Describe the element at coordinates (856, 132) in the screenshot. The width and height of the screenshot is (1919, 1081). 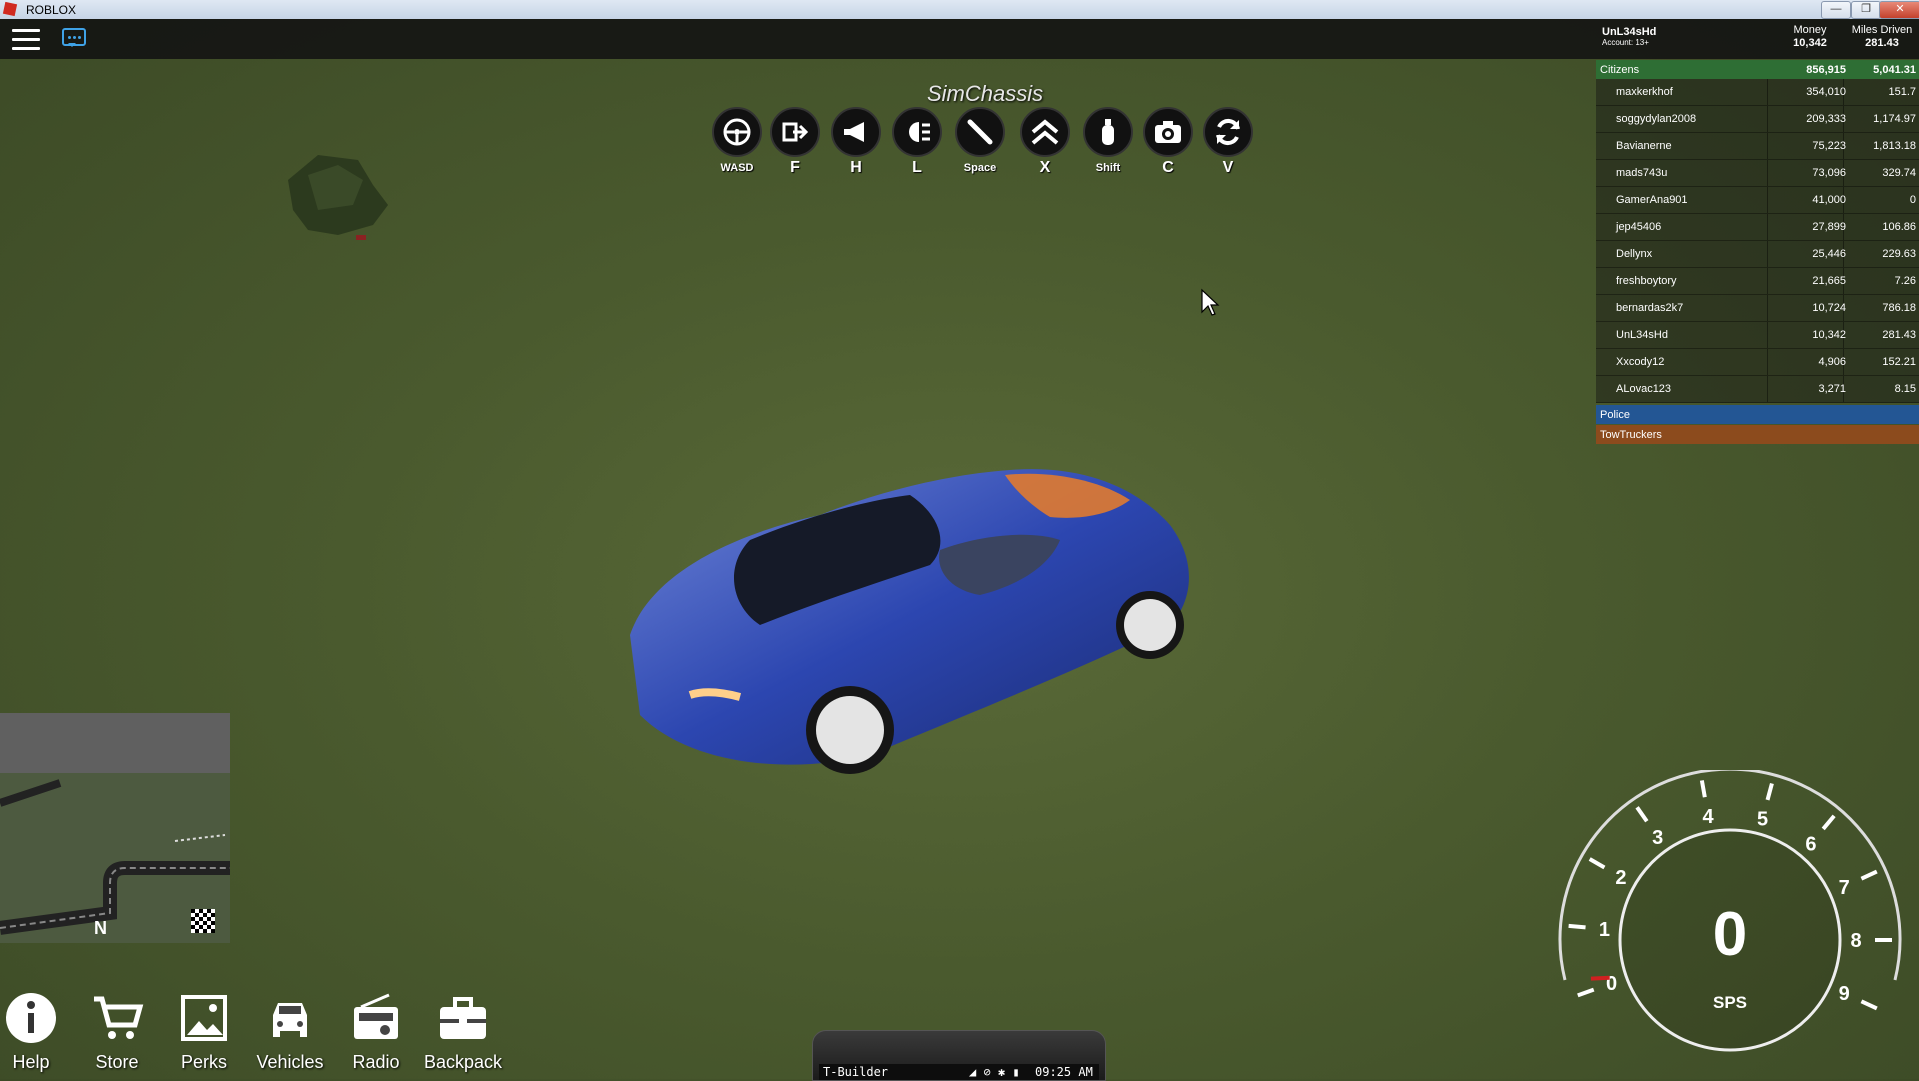
I see `horn-icon` at that location.